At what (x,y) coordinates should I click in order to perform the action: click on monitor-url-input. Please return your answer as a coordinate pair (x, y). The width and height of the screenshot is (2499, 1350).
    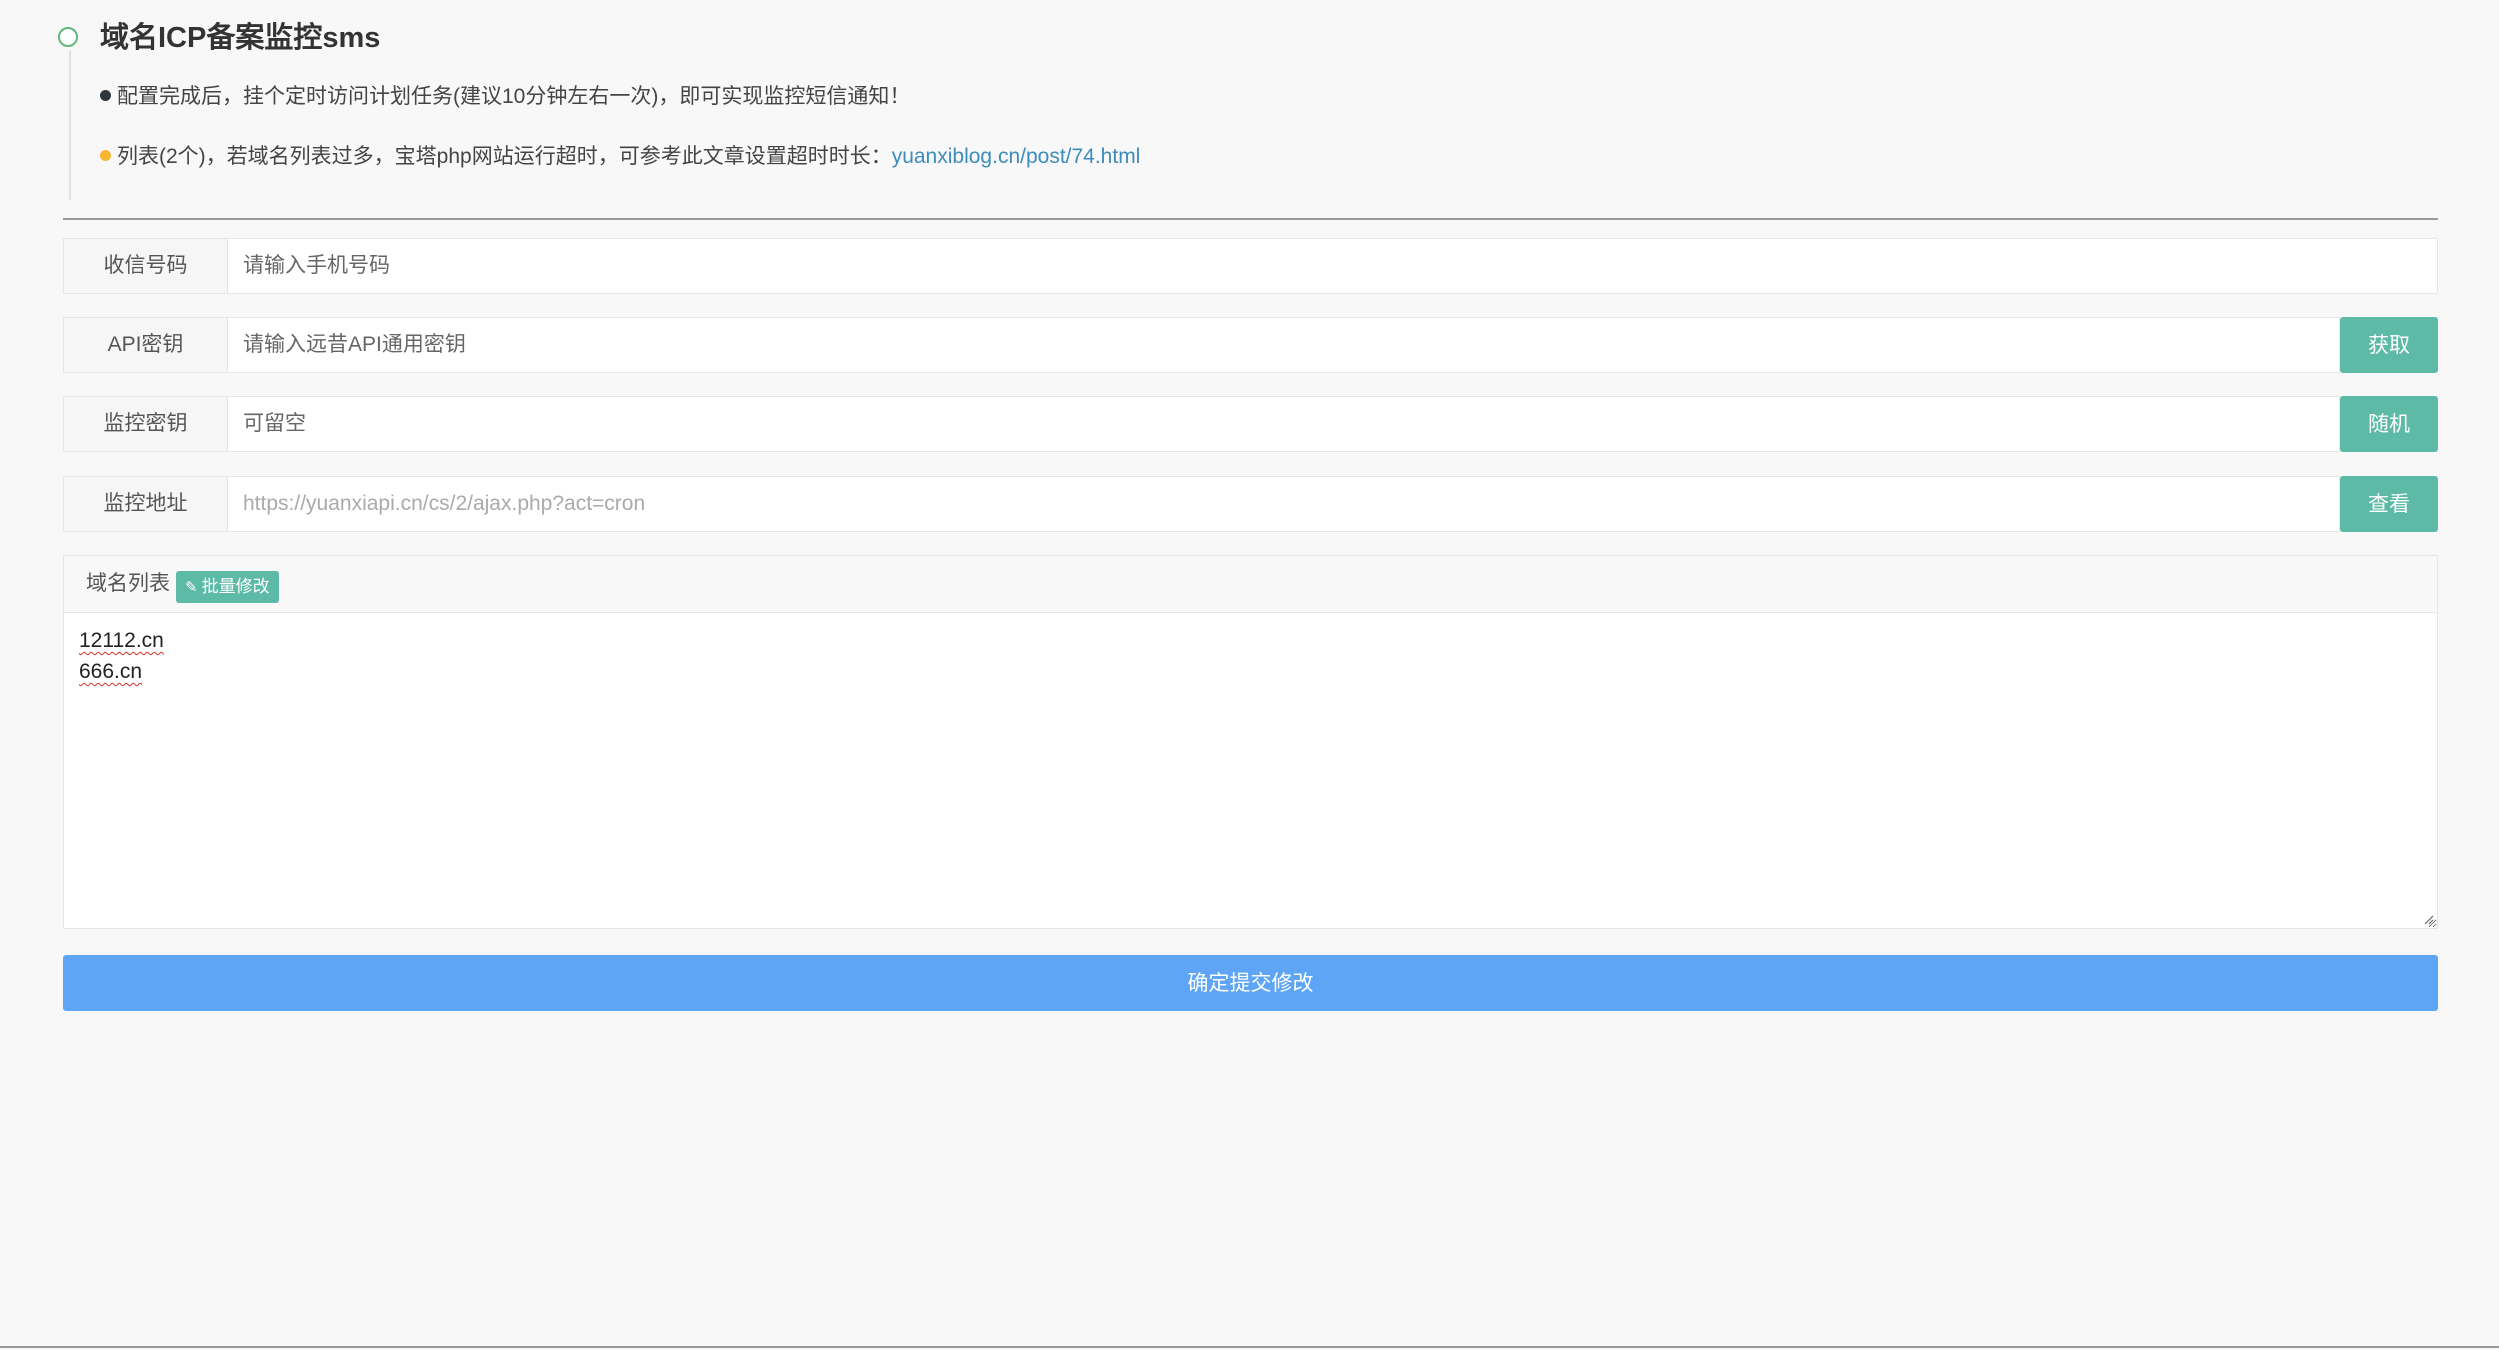
    Looking at the image, I should click on (1283, 504).